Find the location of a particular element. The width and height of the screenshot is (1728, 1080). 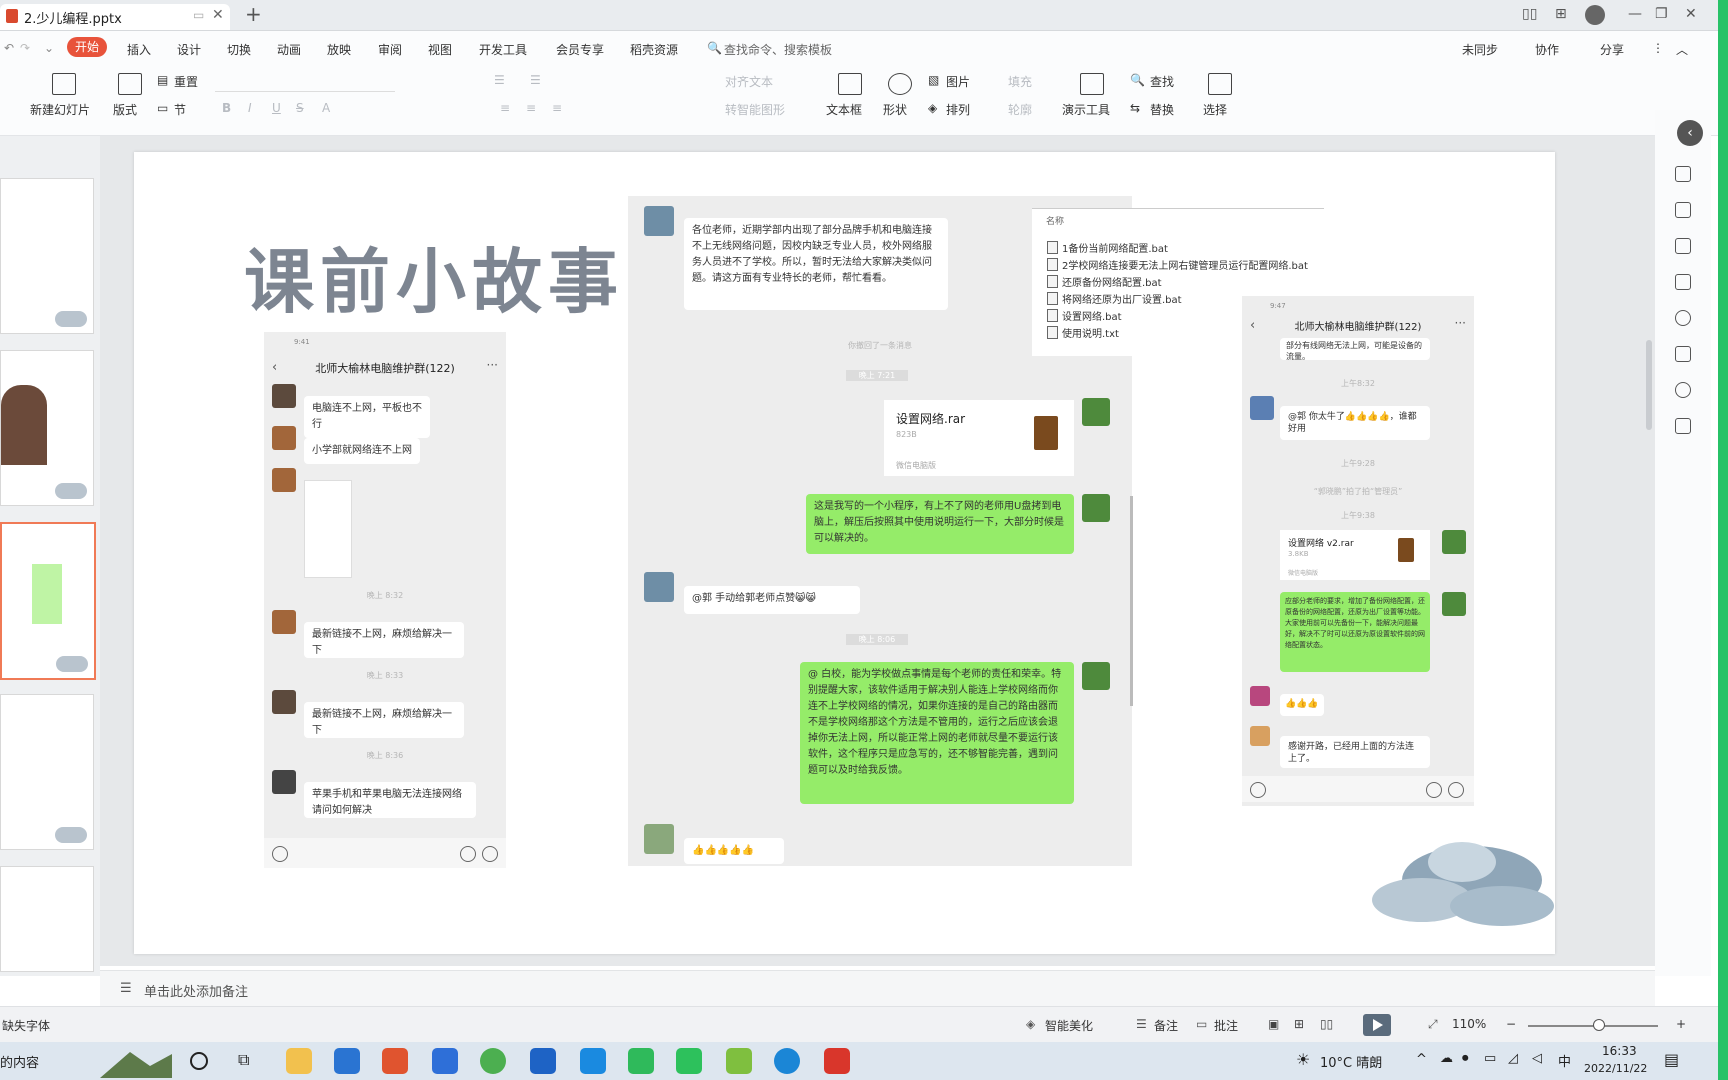

shape-icon is located at coordinates (900, 84).